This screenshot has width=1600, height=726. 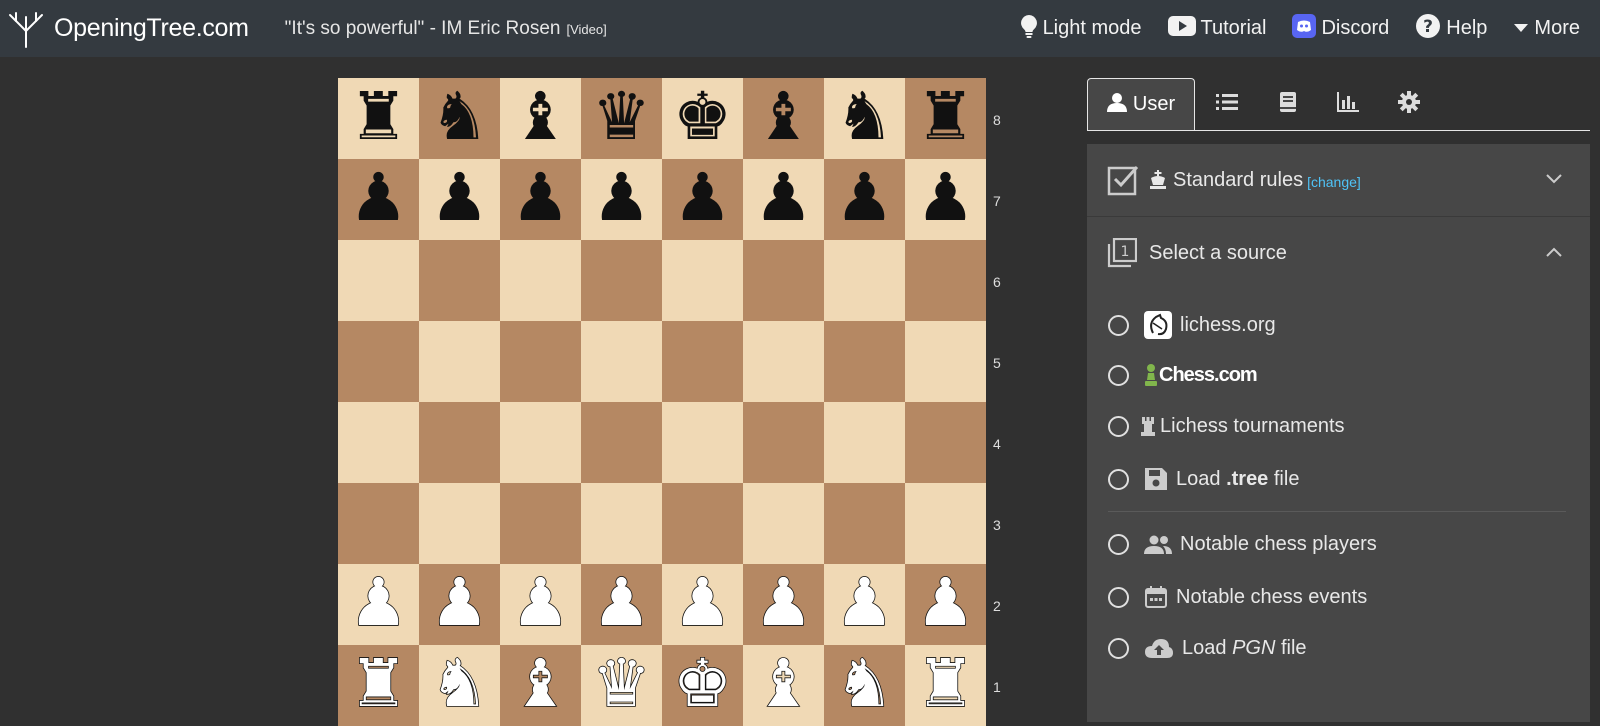 What do you see at coordinates (1334, 182) in the screenshot?
I see `change-rules-link: [change]` at bounding box center [1334, 182].